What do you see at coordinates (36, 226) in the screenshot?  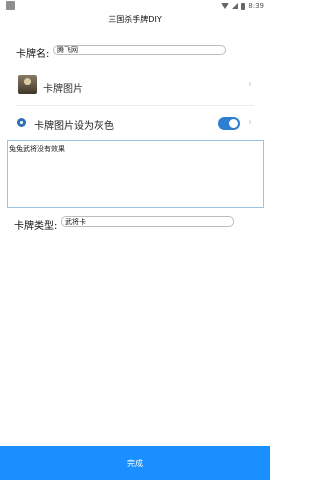 I see `card-type-label: 卡牌类型:` at bounding box center [36, 226].